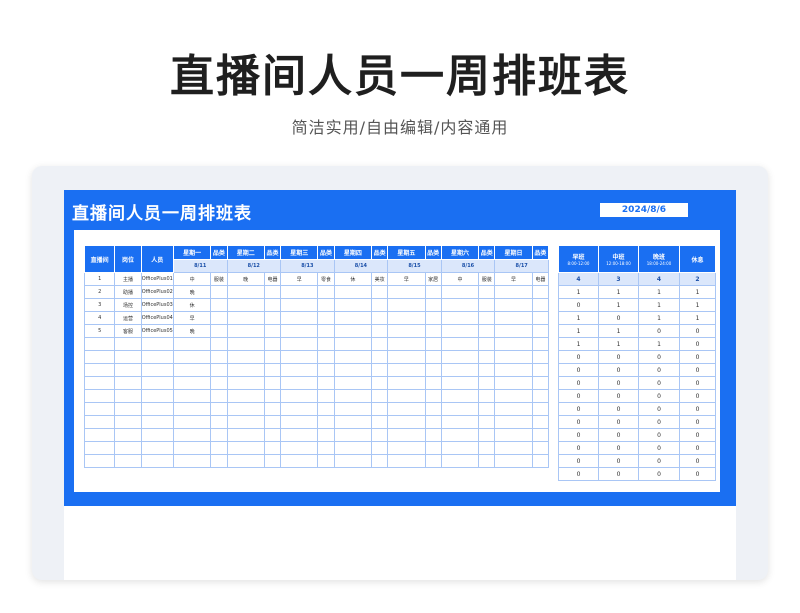  What do you see at coordinates (433, 279) in the screenshot?
I see `category-cell: 家居` at bounding box center [433, 279].